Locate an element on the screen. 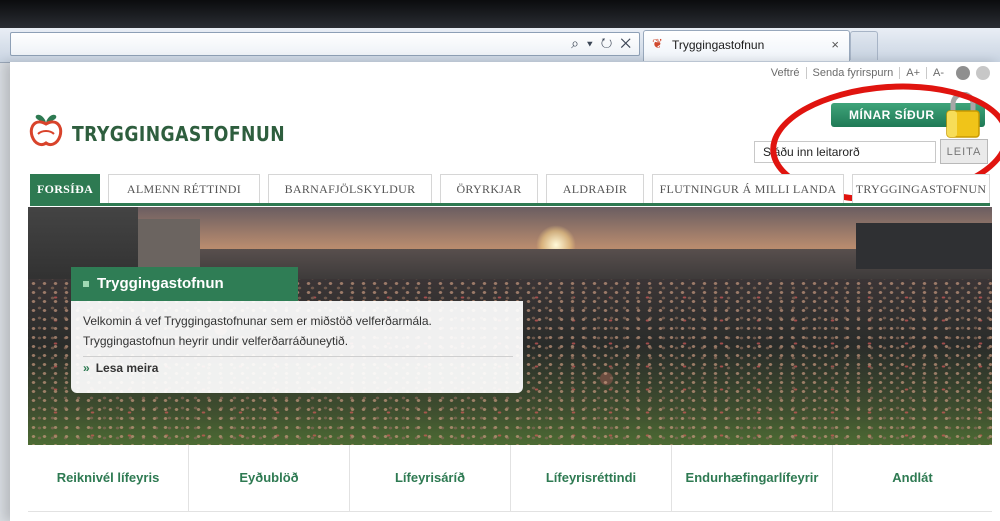  hero-building is located at coordinates (924, 246).